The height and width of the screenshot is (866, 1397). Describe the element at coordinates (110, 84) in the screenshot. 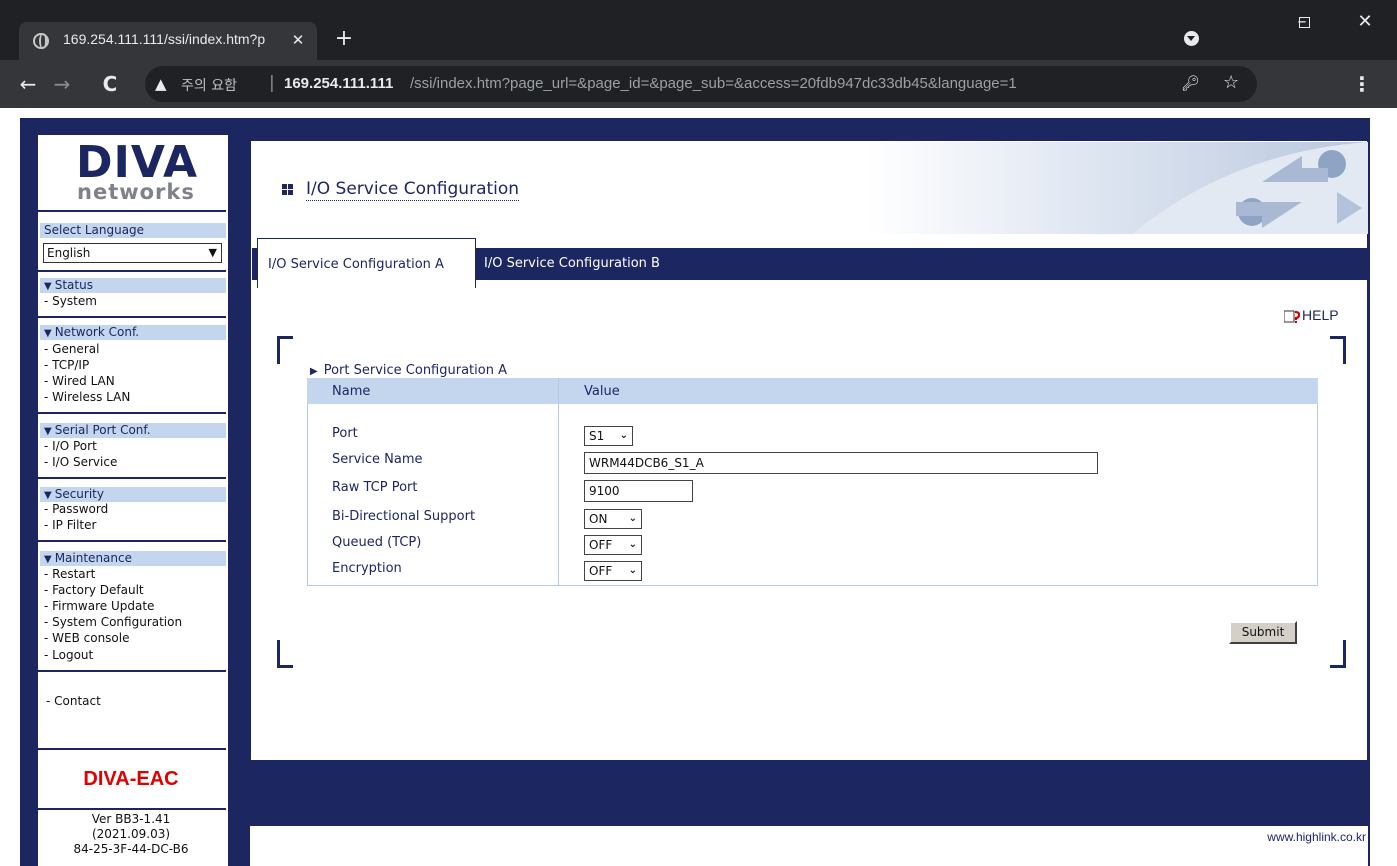

I see `reload-icon: C` at that location.